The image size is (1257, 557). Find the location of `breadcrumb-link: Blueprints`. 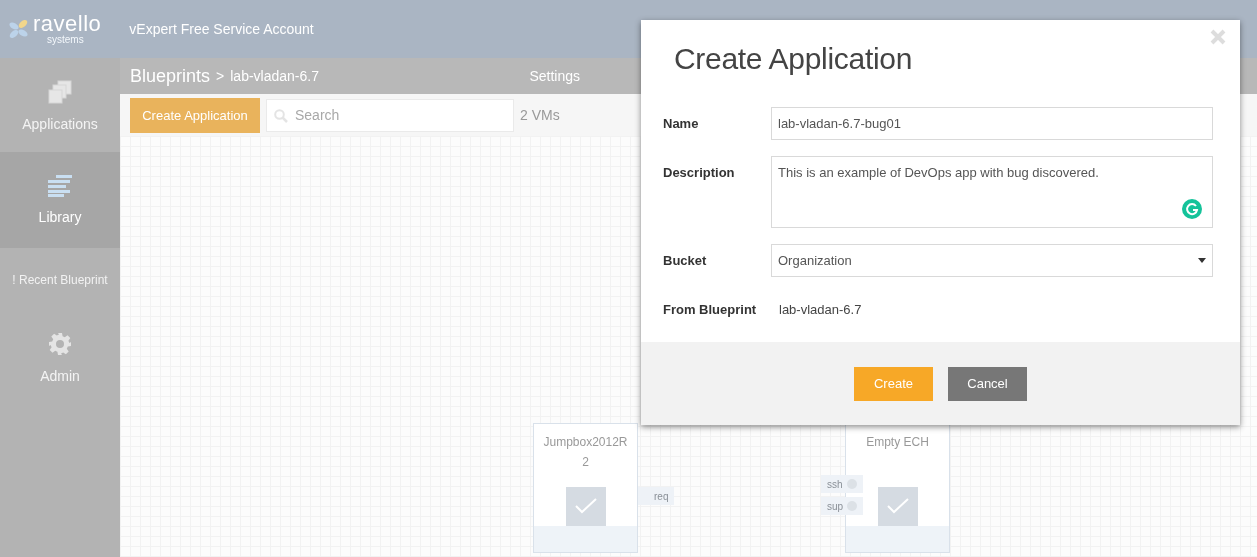

breadcrumb-link: Blueprints is located at coordinates (170, 76).